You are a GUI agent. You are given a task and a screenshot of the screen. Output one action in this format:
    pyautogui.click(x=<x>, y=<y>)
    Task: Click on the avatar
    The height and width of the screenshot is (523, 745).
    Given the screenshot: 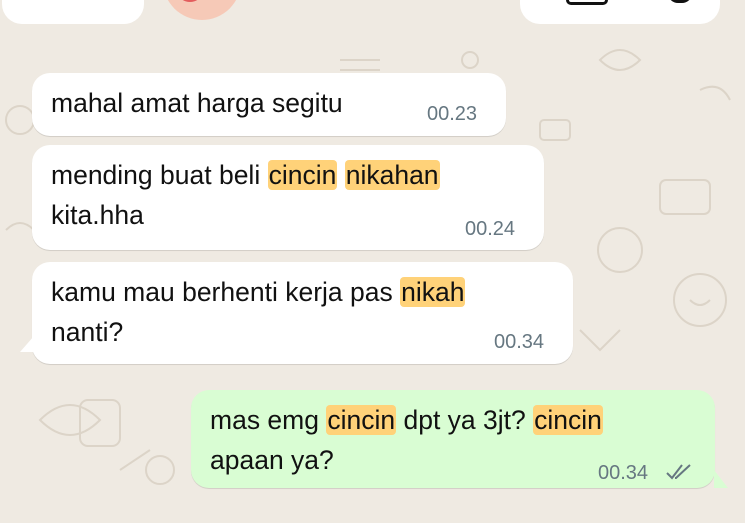 What is the action you would take?
    pyautogui.click(x=202, y=10)
    